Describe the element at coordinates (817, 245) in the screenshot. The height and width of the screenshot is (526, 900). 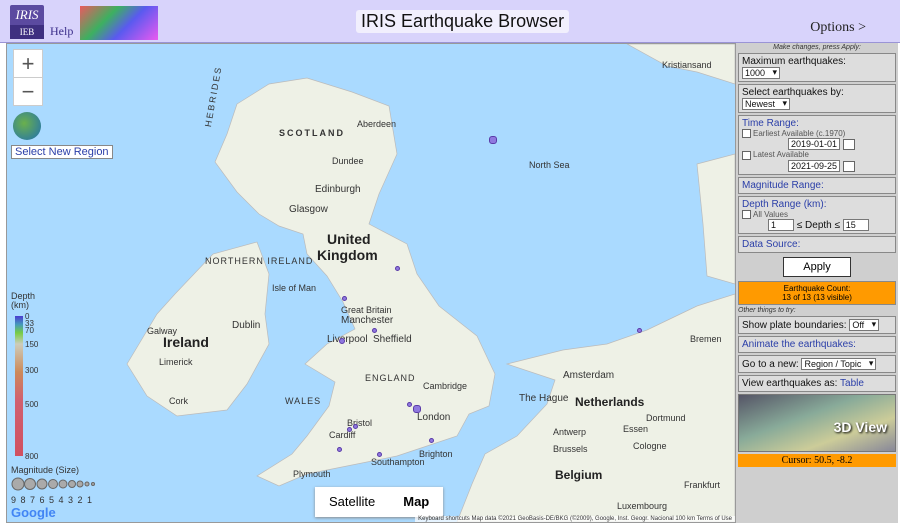
I see `data-source-box: Data Source:` at that location.